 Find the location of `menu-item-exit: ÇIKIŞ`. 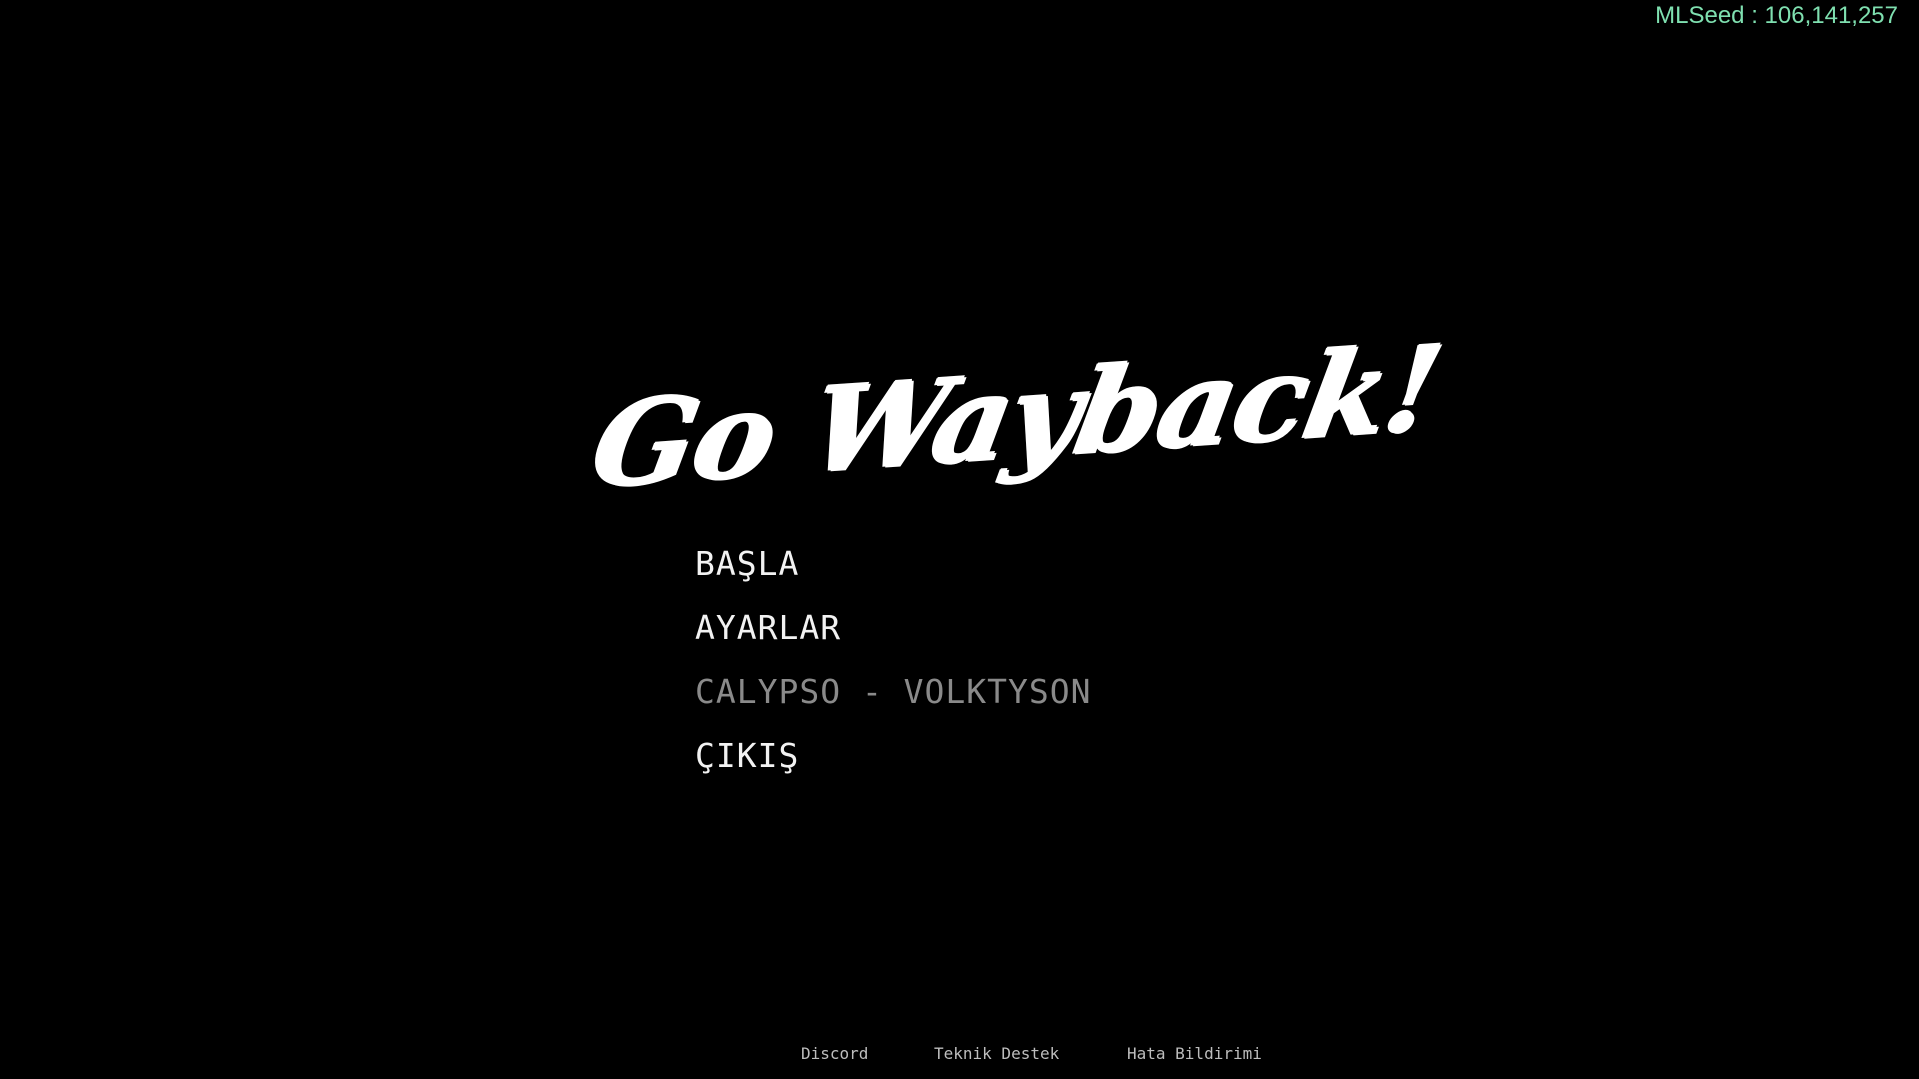

menu-item-exit: ÇIKIŞ is located at coordinates (893, 756).